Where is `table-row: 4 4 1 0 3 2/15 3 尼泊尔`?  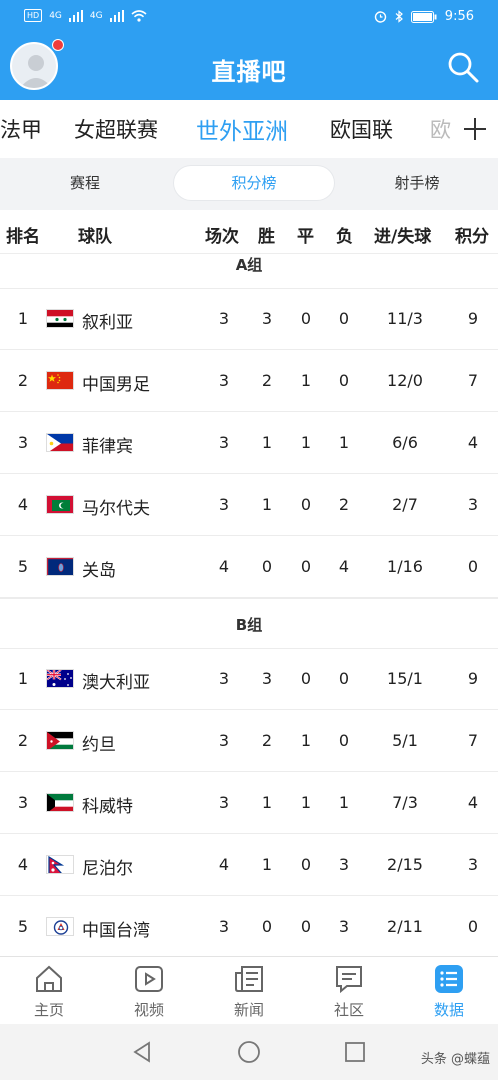 table-row: 4 4 1 0 3 2/15 3 尼泊尔 is located at coordinates (249, 865).